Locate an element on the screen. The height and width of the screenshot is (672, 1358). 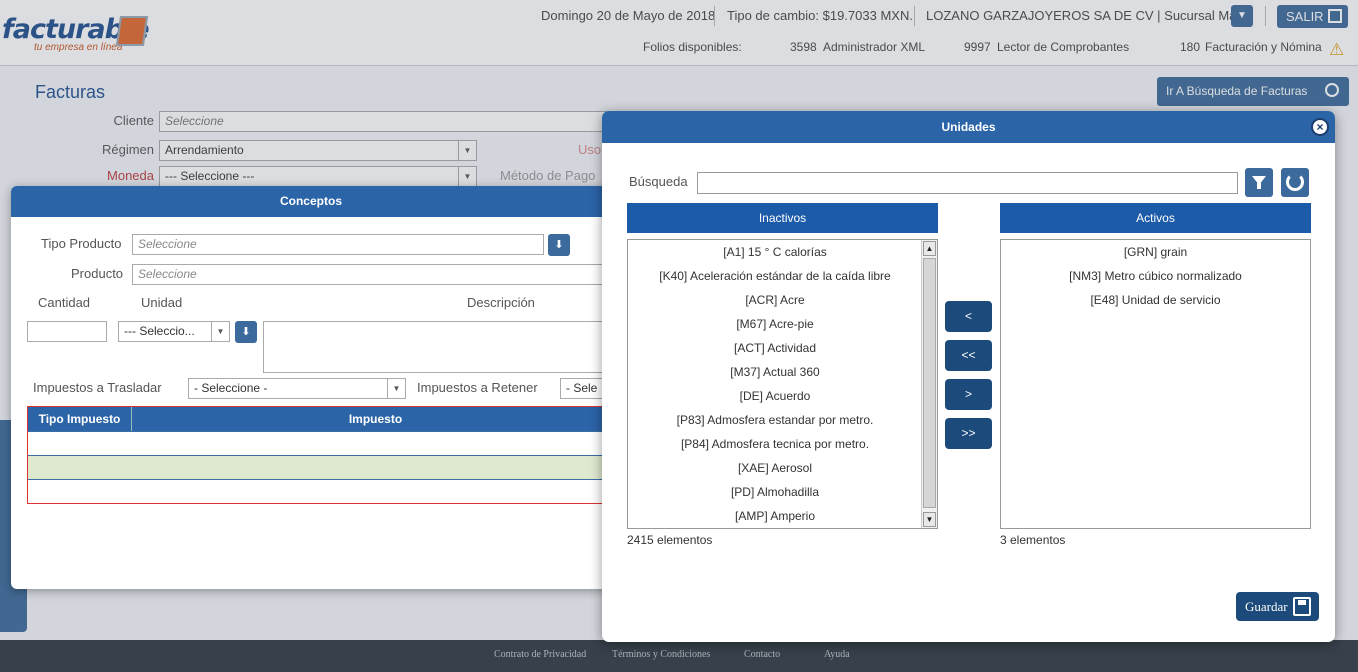
retener-value: - Sele is located at coordinates (582, 388).